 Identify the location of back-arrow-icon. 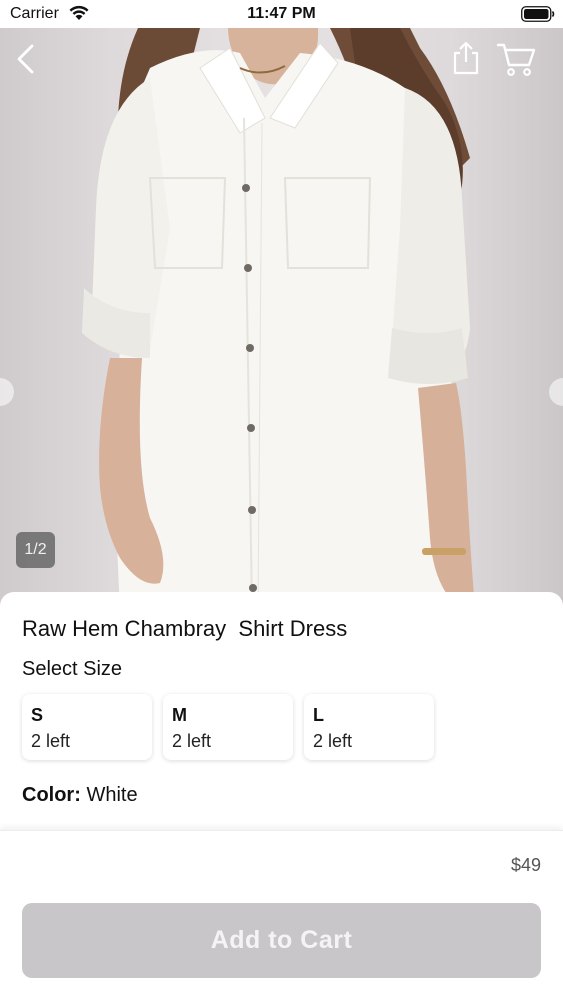
(25, 59).